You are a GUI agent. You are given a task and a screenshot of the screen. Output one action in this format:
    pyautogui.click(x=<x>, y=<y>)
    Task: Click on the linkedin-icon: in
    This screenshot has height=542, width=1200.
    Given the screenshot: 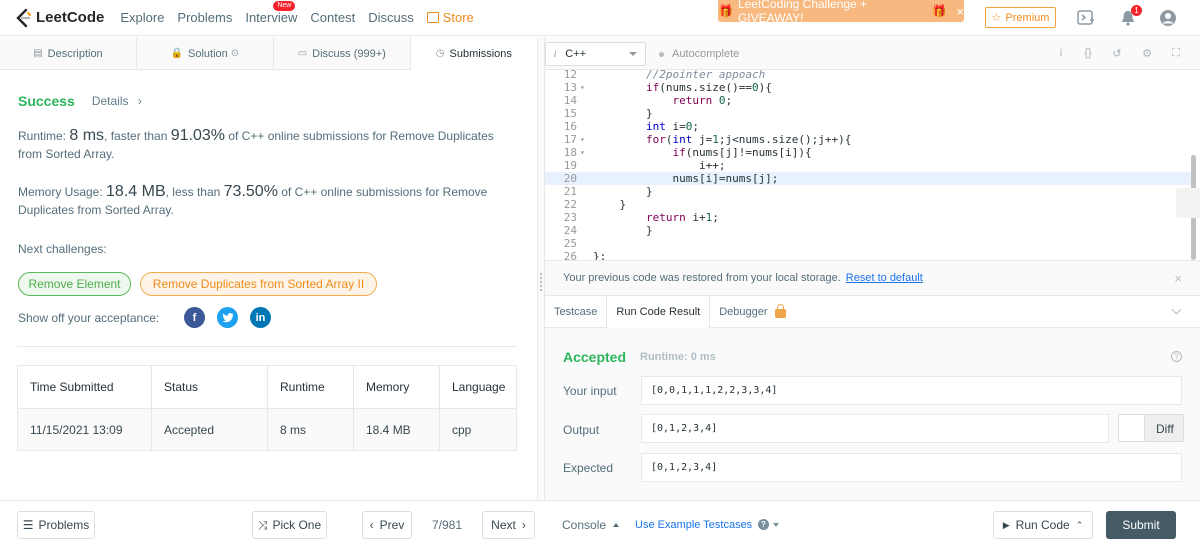 What is the action you would take?
    pyautogui.click(x=260, y=317)
    